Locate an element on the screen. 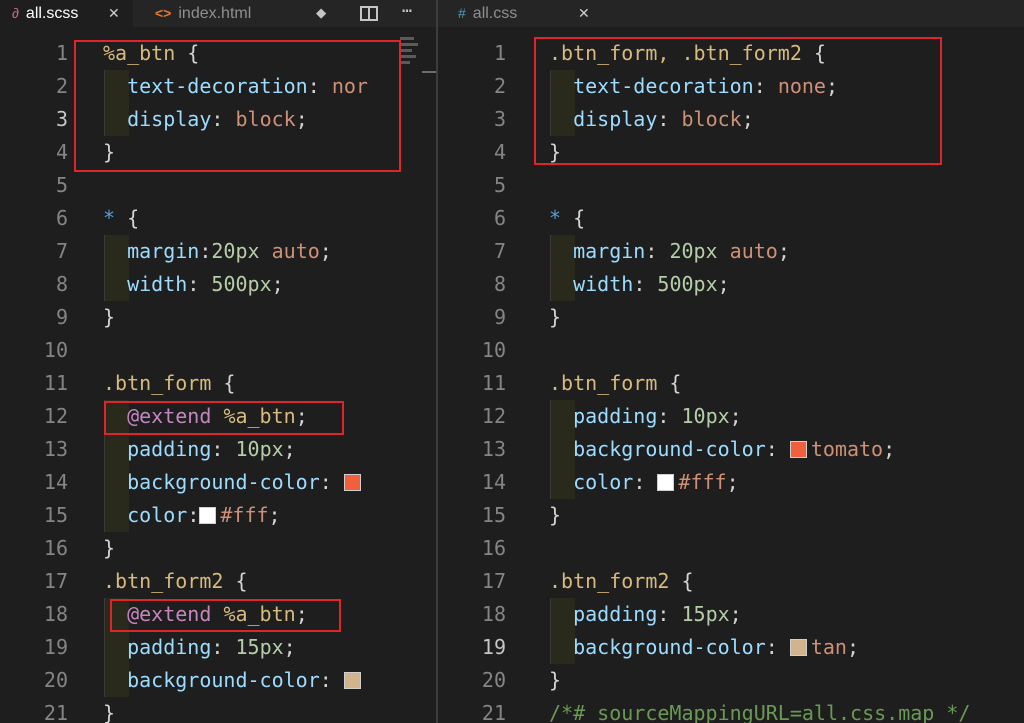 Image resolution: width=1024 pixels, height=723 pixels. code-line: 1 .btn_form, .btn_form2 { is located at coordinates (731, 53).